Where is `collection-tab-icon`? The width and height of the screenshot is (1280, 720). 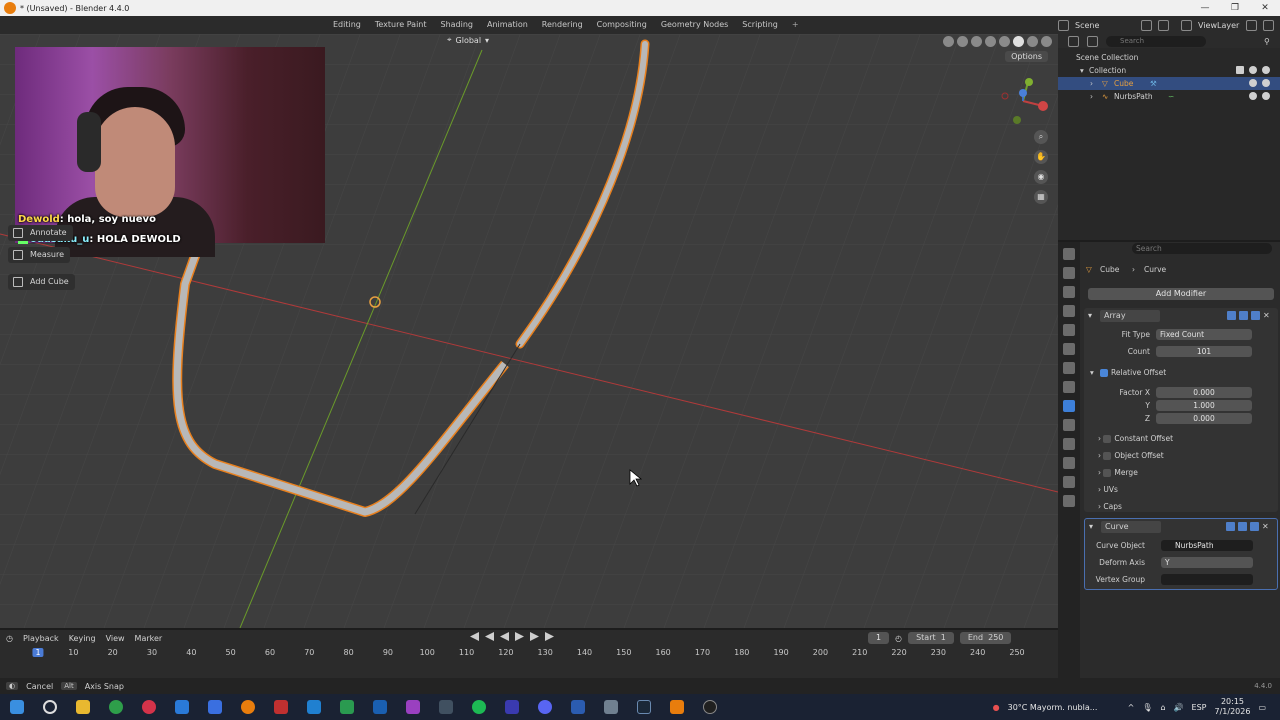
collection-tab-icon is located at coordinates (1069, 368).